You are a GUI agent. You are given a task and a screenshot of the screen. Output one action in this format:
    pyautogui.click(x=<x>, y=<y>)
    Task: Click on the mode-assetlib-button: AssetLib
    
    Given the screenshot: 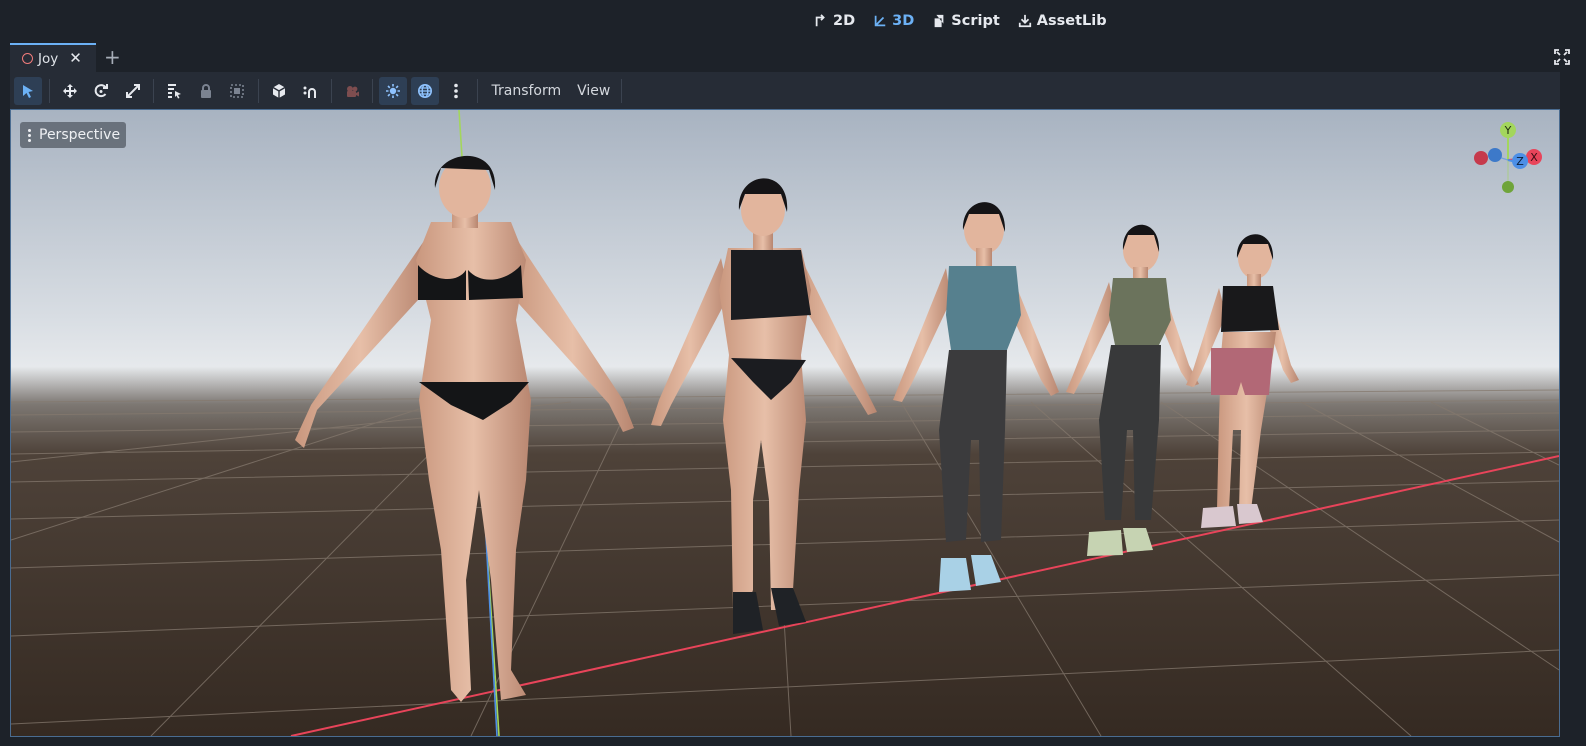 What is the action you would take?
    pyautogui.click(x=1062, y=21)
    